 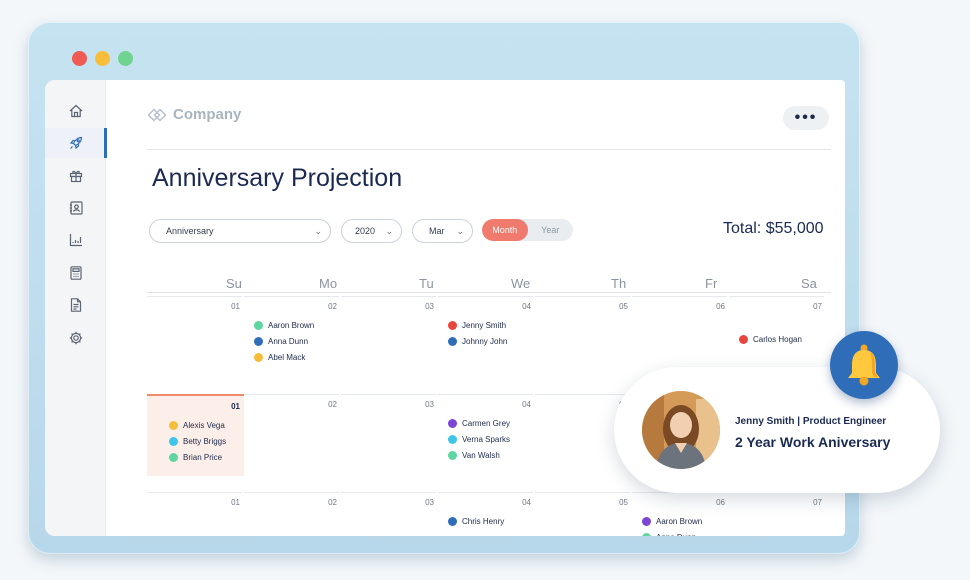 I want to click on sidebar-item-gift, so click(x=75, y=176).